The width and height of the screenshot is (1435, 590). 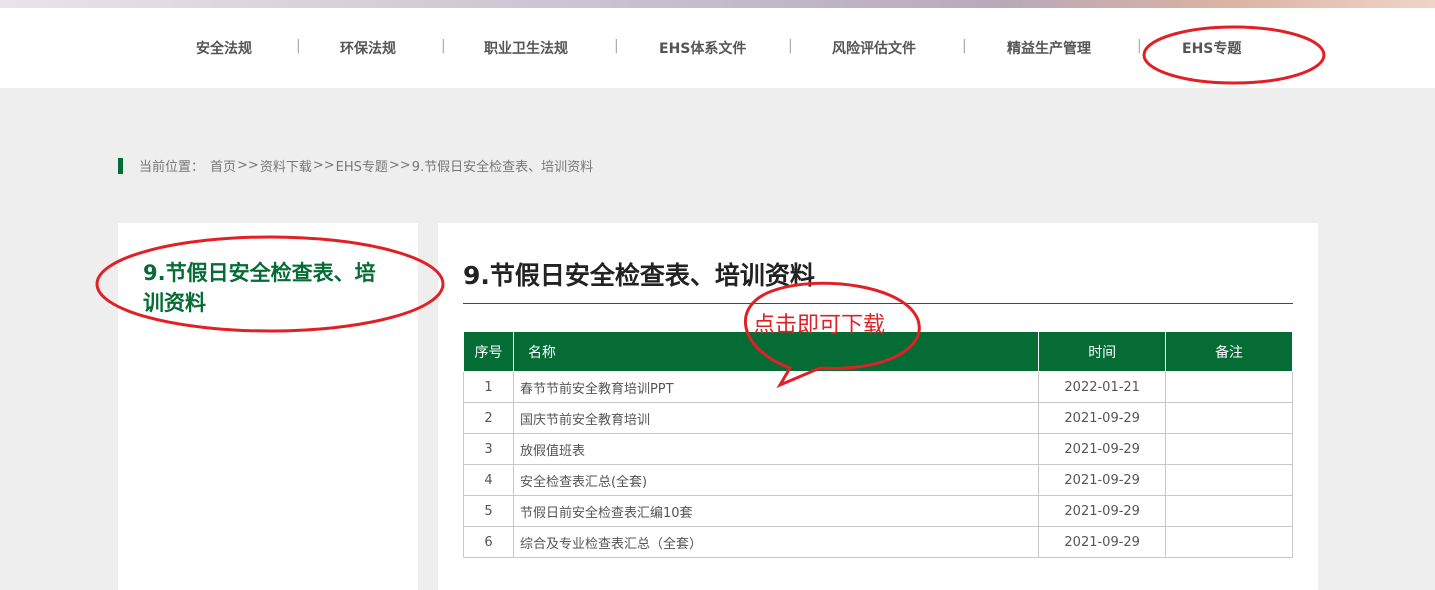 What do you see at coordinates (502, 165) in the screenshot?
I see `breadcrumb-current-page: 9.节假日安全检查表、培训资料` at bounding box center [502, 165].